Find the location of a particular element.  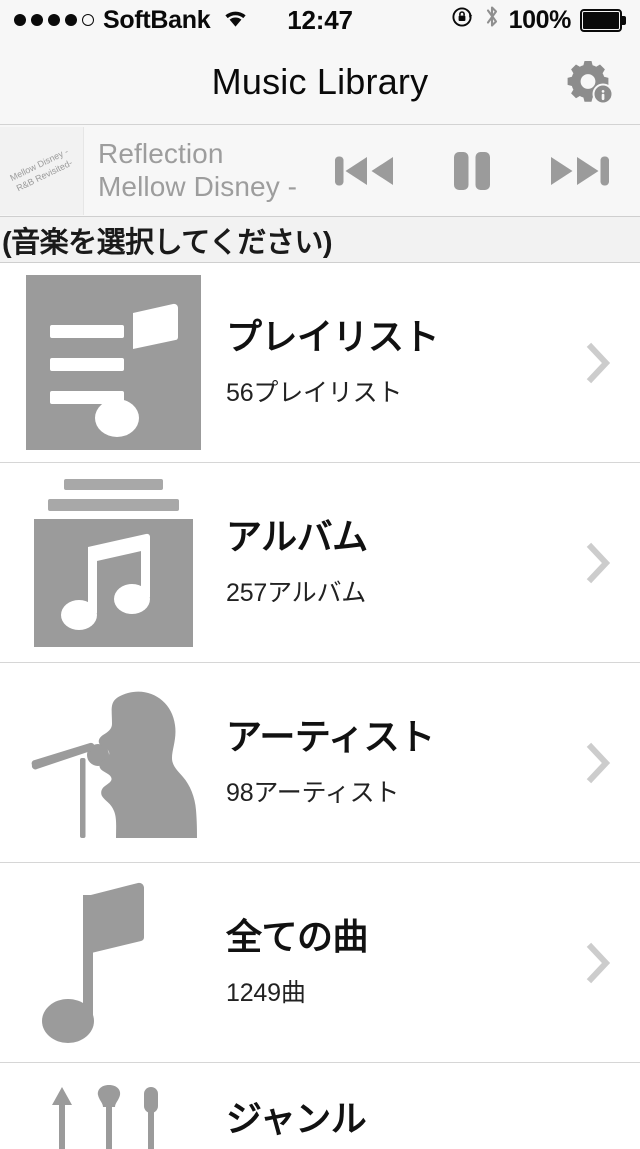

section-header: (音楽を選択してください) is located at coordinates (320, 240).